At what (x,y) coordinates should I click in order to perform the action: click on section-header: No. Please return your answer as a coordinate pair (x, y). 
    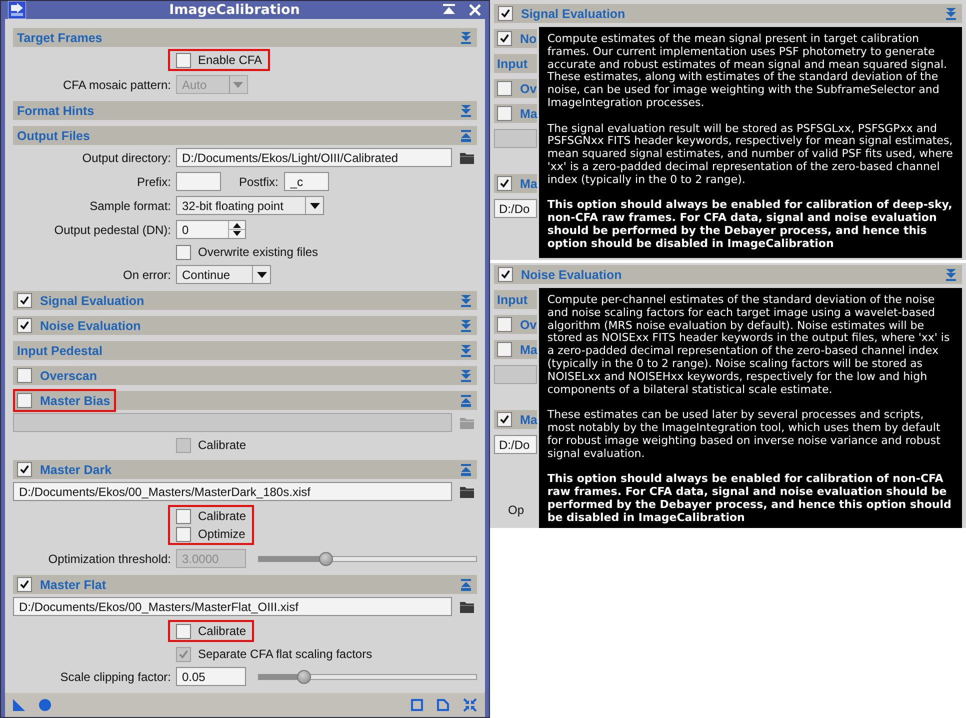
    Looking at the image, I should click on (516, 38).